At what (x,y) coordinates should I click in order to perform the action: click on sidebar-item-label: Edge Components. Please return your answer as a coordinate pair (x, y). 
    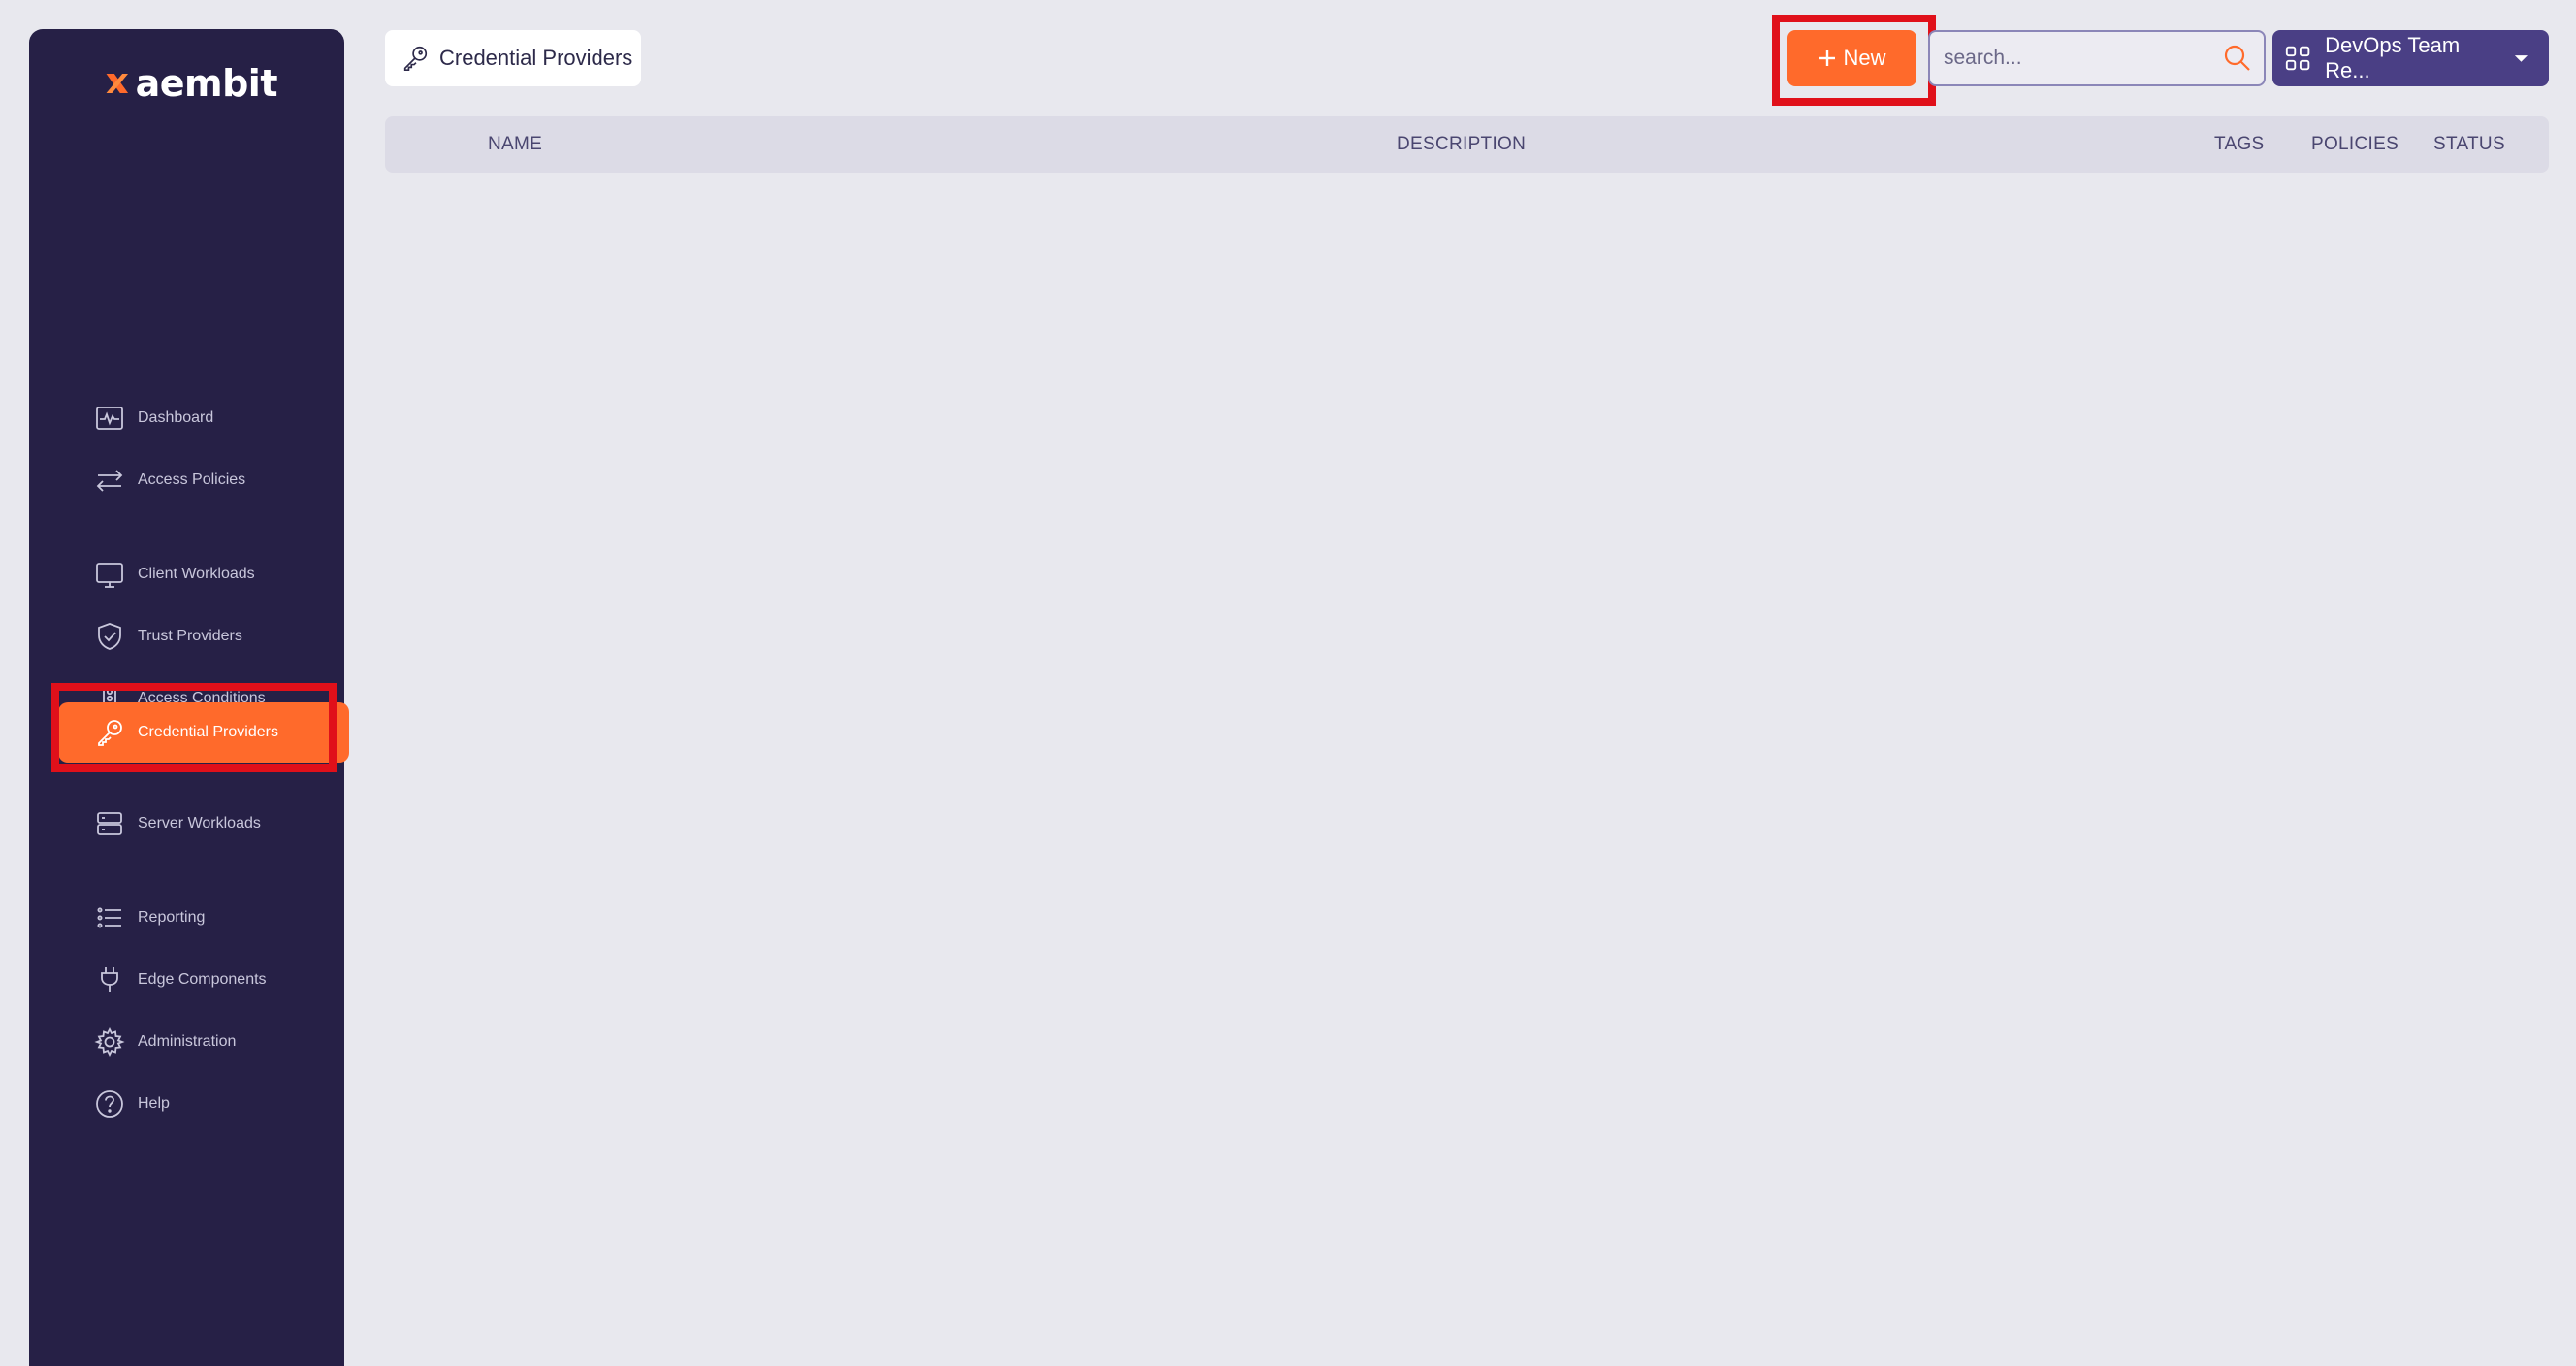
    Looking at the image, I should click on (202, 980).